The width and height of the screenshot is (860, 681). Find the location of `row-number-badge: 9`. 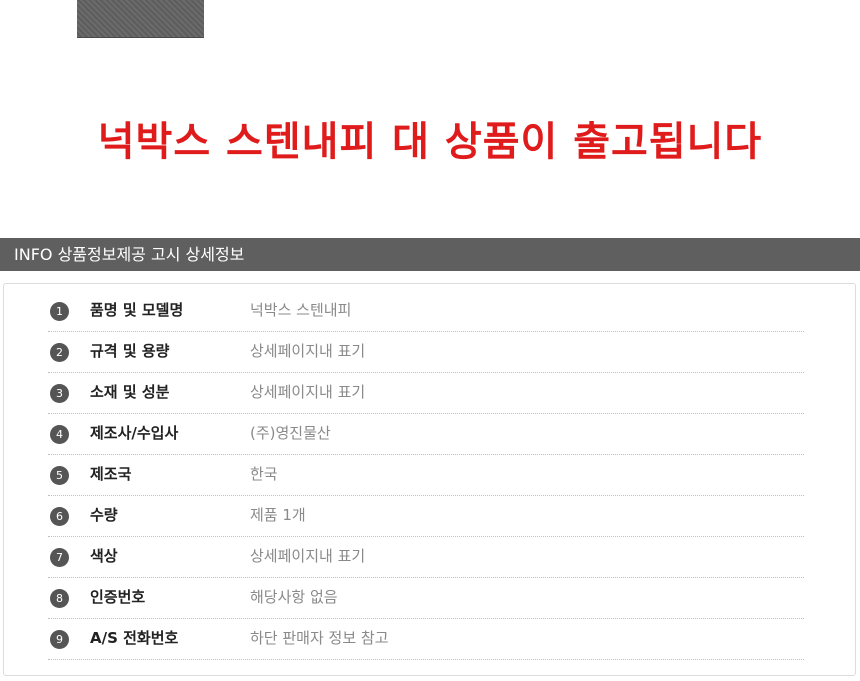

row-number-badge: 9 is located at coordinates (59, 639).